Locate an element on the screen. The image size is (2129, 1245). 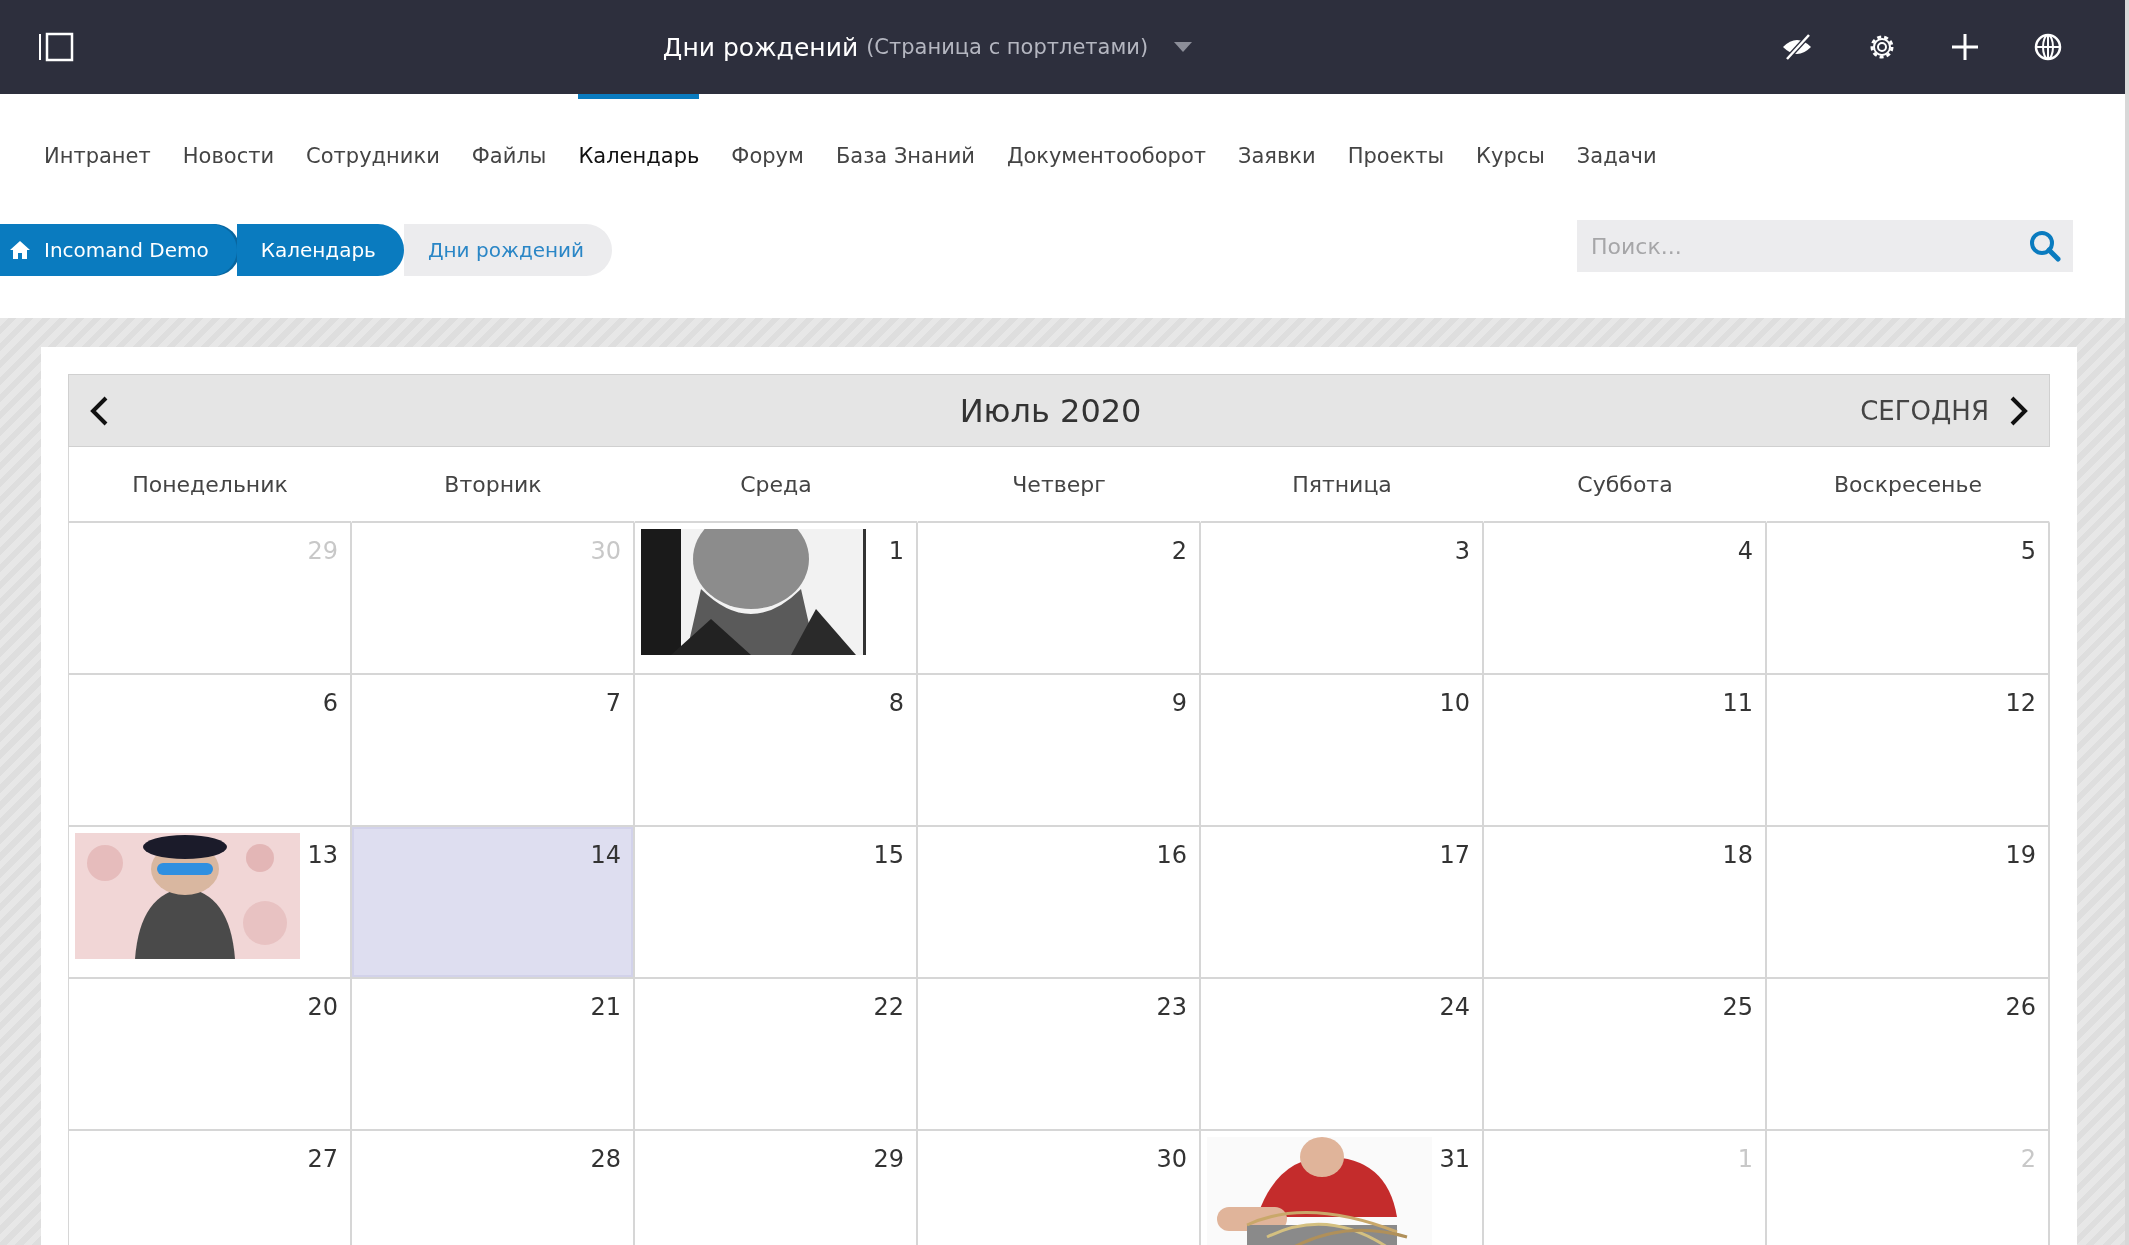
day-number: 8 is located at coordinates (896, 702).